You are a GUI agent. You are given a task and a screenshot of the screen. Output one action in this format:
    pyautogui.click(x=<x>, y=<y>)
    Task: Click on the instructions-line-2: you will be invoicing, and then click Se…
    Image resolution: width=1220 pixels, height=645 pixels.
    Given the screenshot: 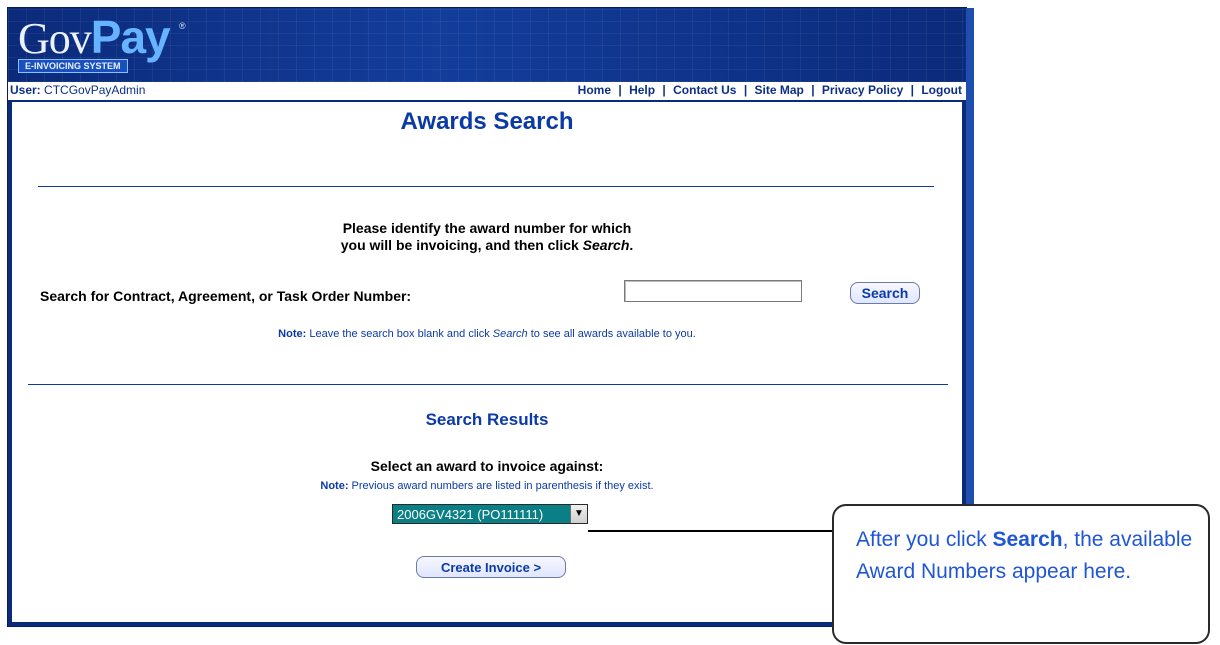 What is the action you would take?
    pyautogui.click(x=487, y=245)
    